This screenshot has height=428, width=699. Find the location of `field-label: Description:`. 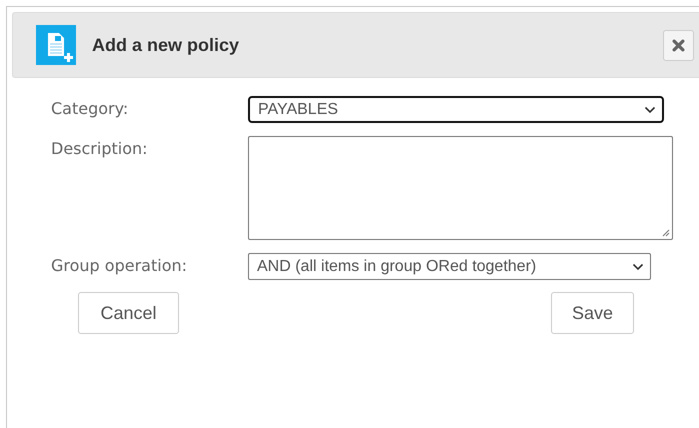

field-label: Description: is located at coordinates (99, 149).